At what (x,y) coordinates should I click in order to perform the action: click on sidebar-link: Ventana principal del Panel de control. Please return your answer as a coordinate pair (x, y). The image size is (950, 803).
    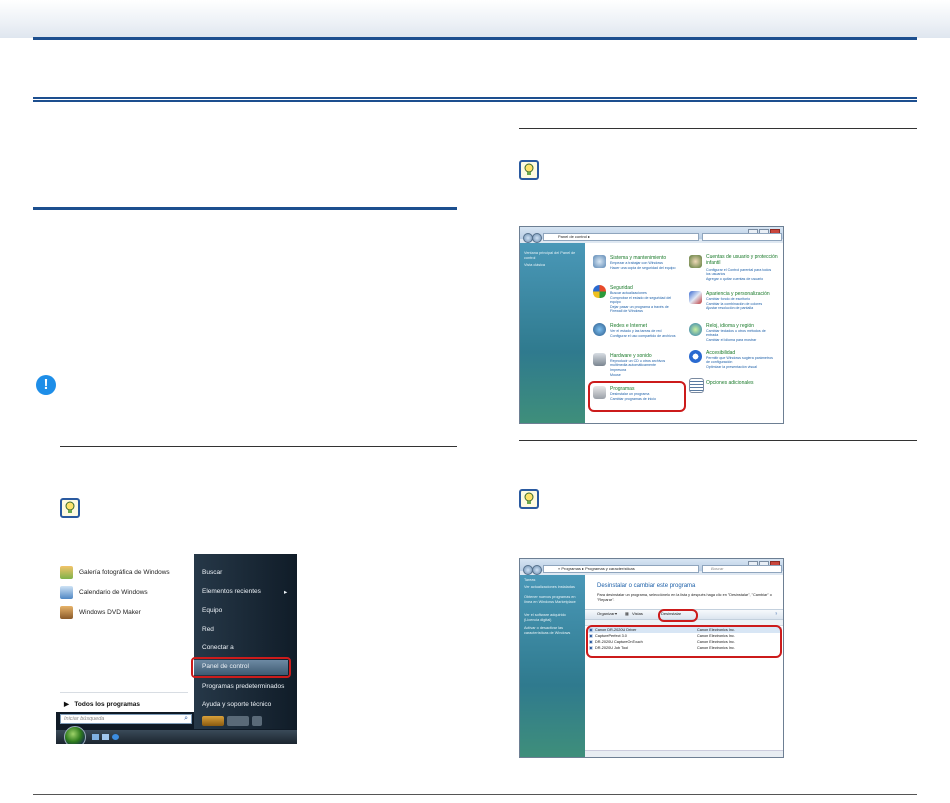
    Looking at the image, I should click on (553, 256).